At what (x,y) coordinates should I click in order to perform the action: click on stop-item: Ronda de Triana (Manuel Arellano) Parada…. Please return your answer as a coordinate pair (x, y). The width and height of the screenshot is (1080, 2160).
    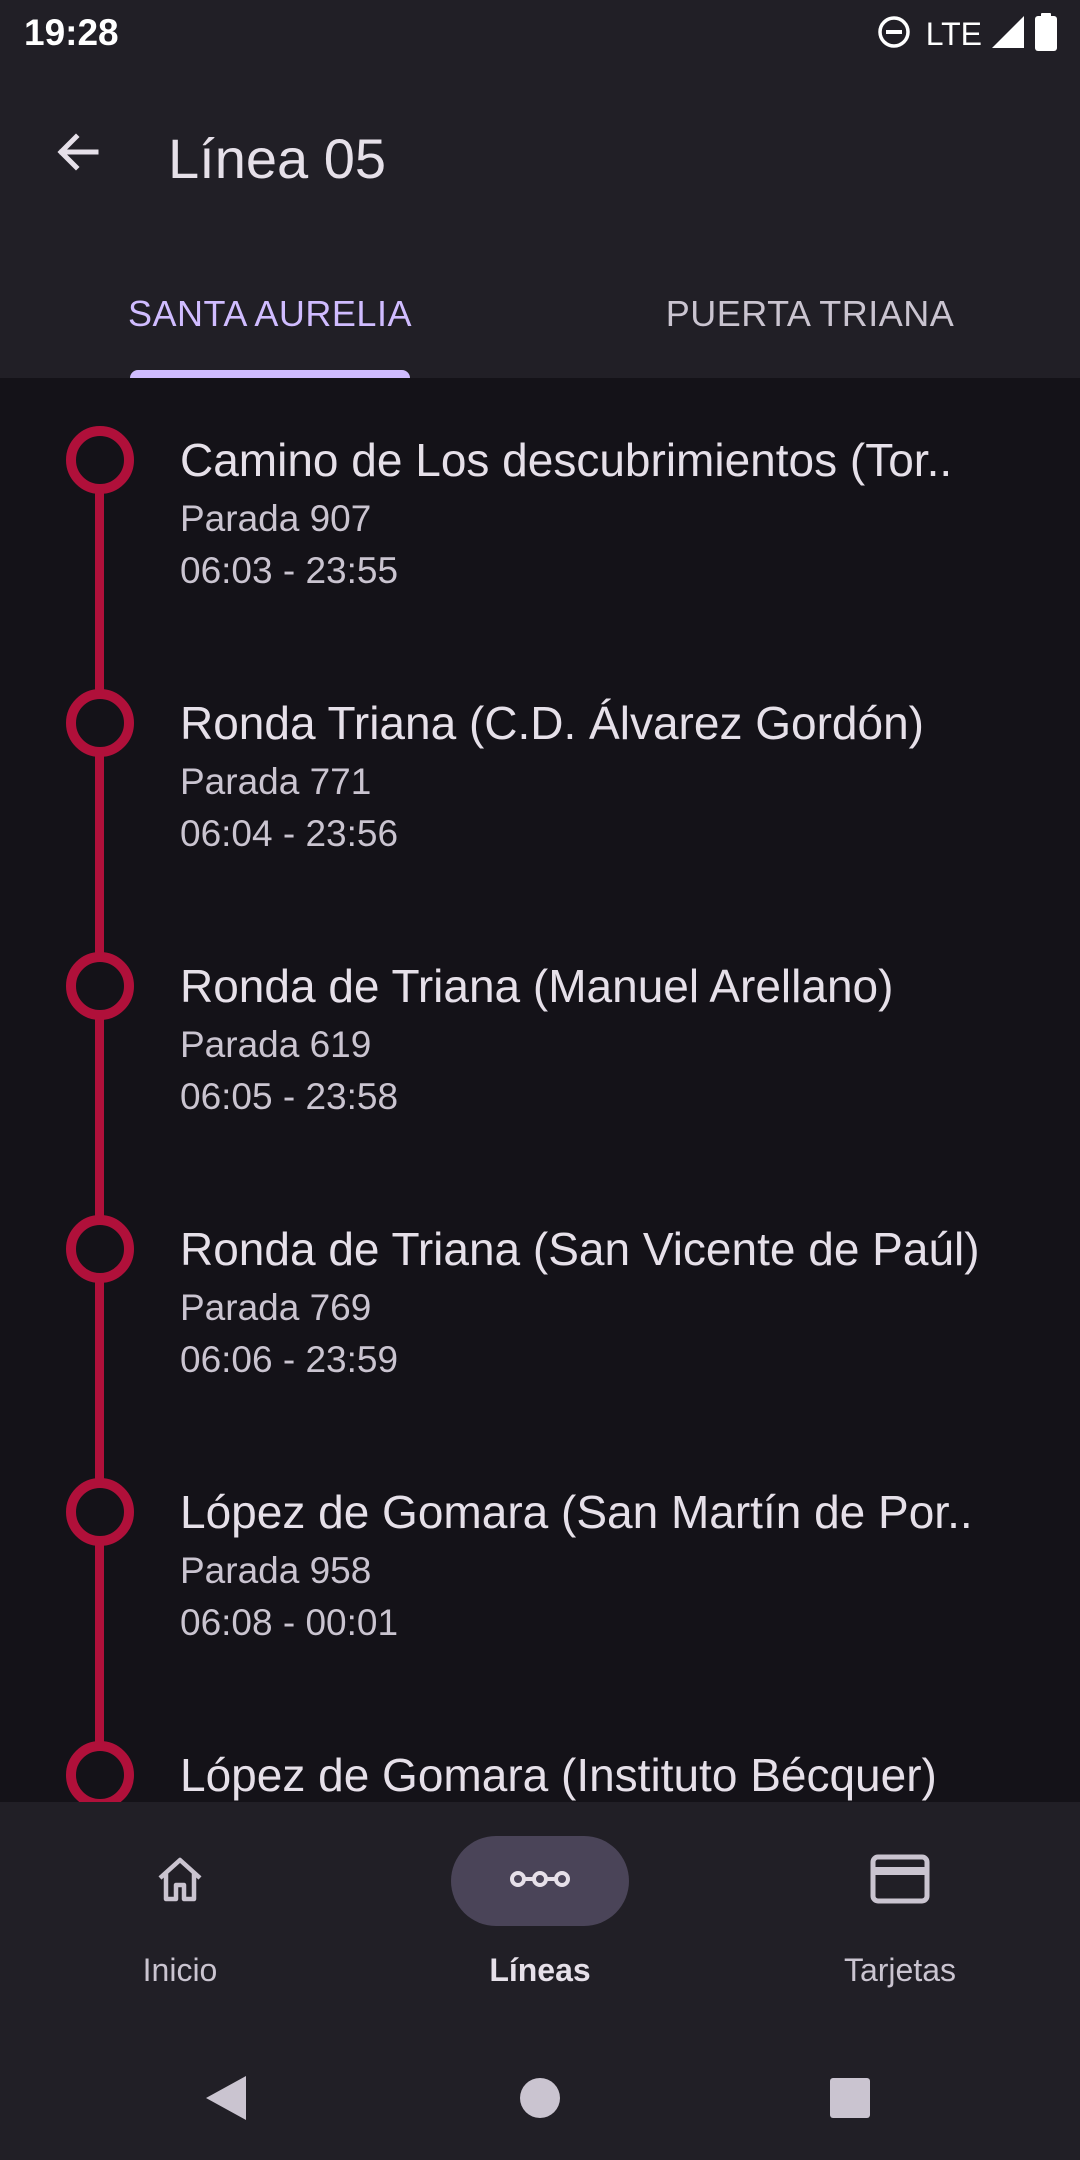
    Looking at the image, I should click on (540, 1035).